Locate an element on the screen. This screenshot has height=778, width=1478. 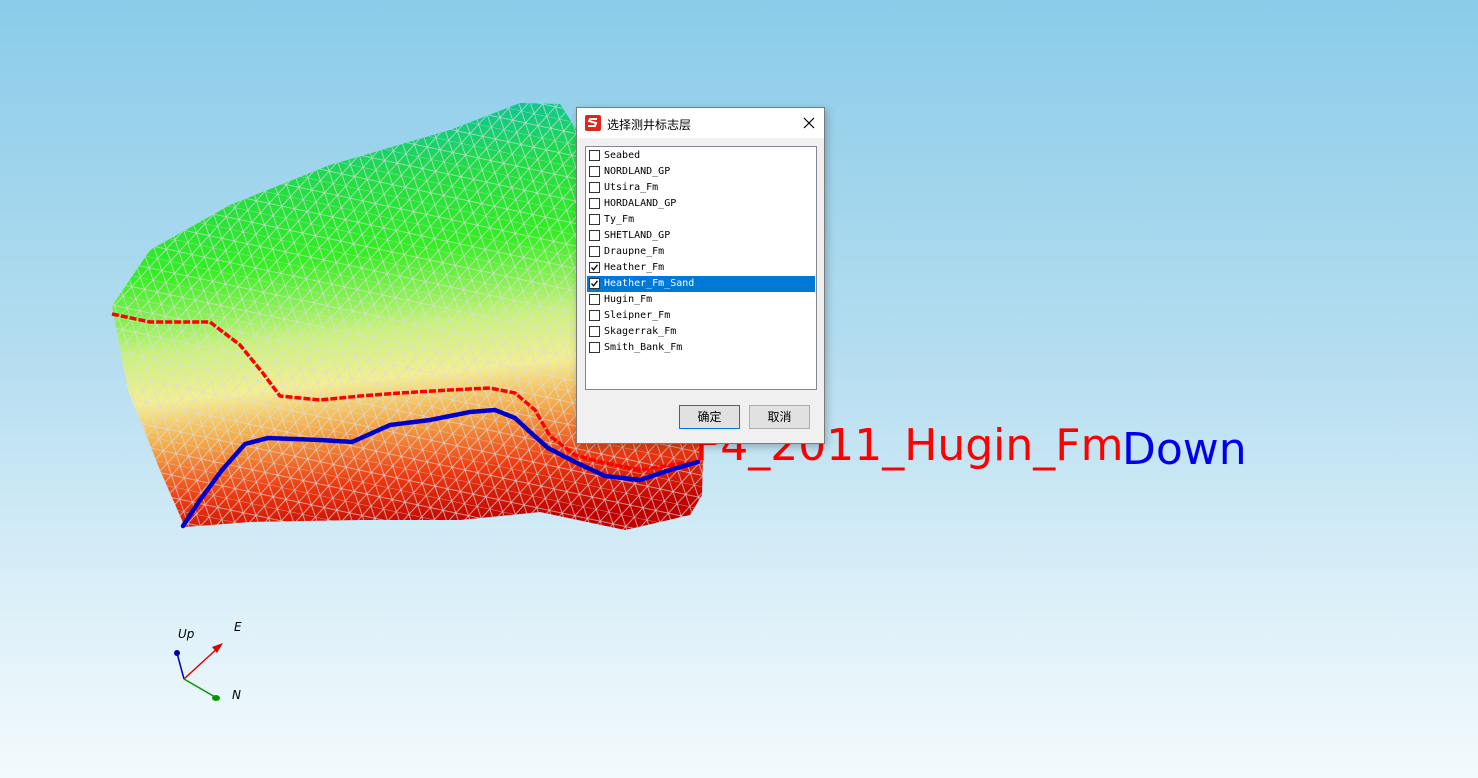
list-item-label: Heather_Fm_Sand is located at coordinates (649, 283).